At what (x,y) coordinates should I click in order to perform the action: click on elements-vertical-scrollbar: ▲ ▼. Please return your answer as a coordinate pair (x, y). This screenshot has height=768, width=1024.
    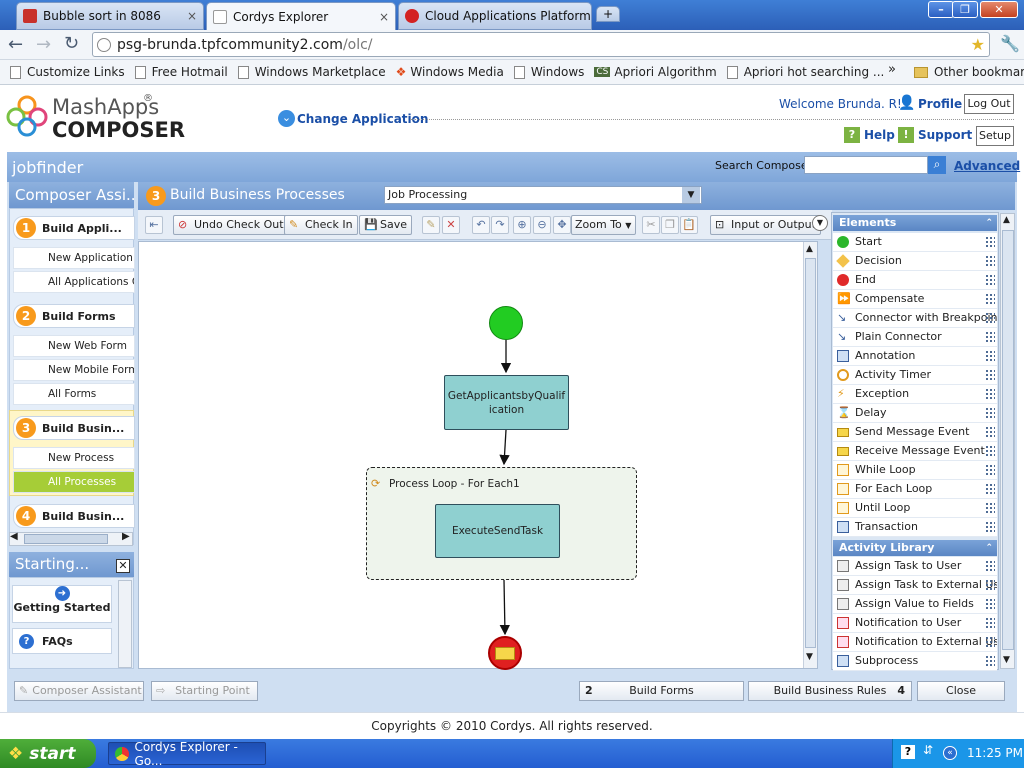
    Looking at the image, I should click on (1007, 441).